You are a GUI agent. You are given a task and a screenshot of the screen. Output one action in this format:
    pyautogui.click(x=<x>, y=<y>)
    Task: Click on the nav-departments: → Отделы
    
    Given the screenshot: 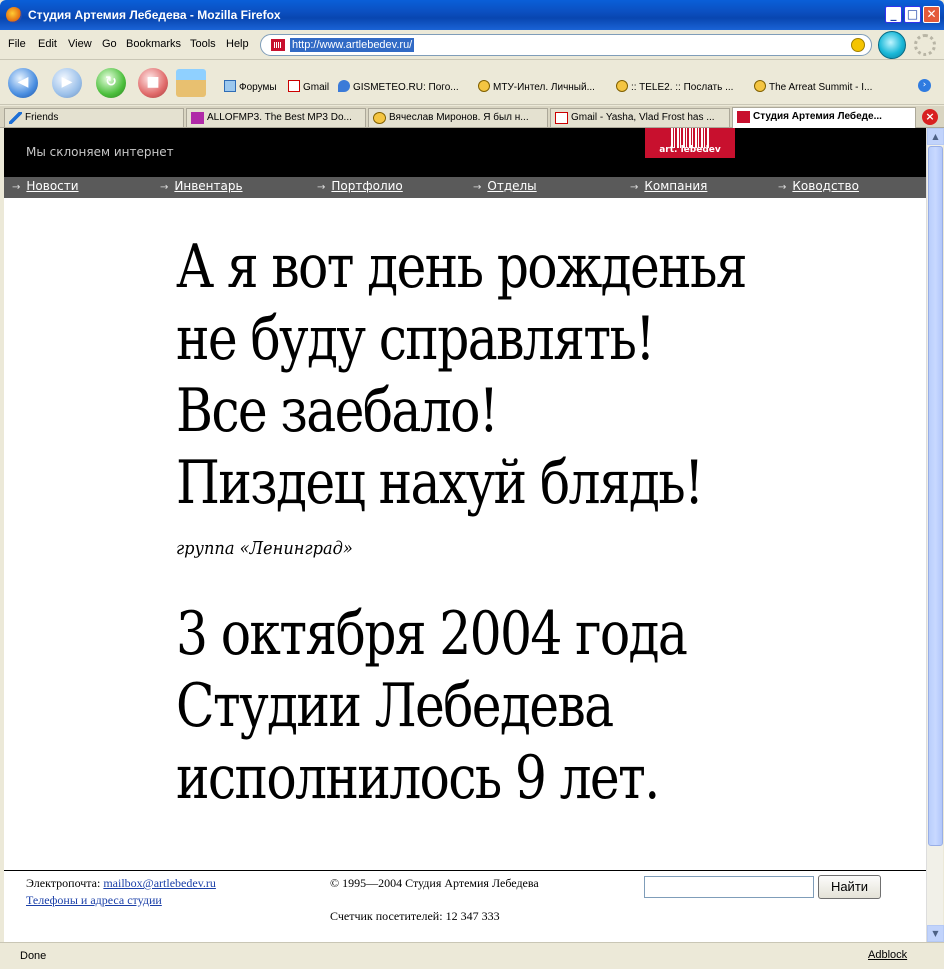 What is the action you would take?
    pyautogui.click(x=505, y=186)
    